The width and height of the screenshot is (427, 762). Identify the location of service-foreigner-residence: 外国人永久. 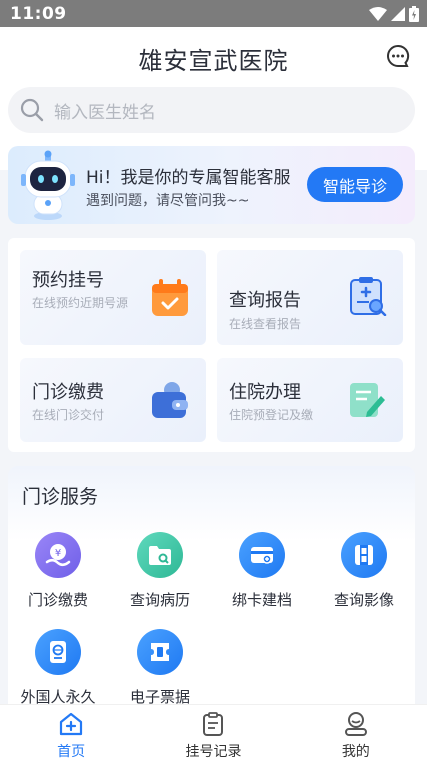
(58, 668).